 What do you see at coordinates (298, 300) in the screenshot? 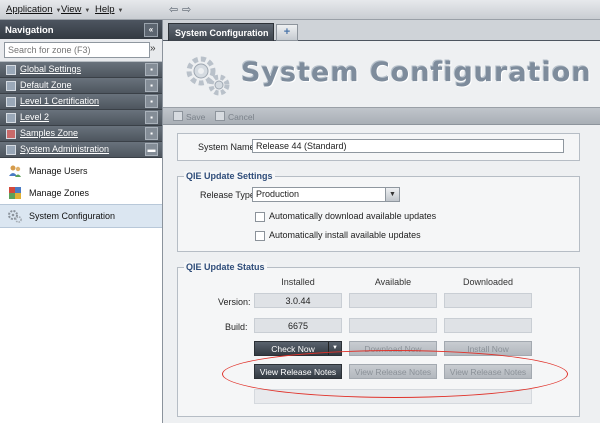
I see `installed-version-value: 3.0.44` at bounding box center [298, 300].